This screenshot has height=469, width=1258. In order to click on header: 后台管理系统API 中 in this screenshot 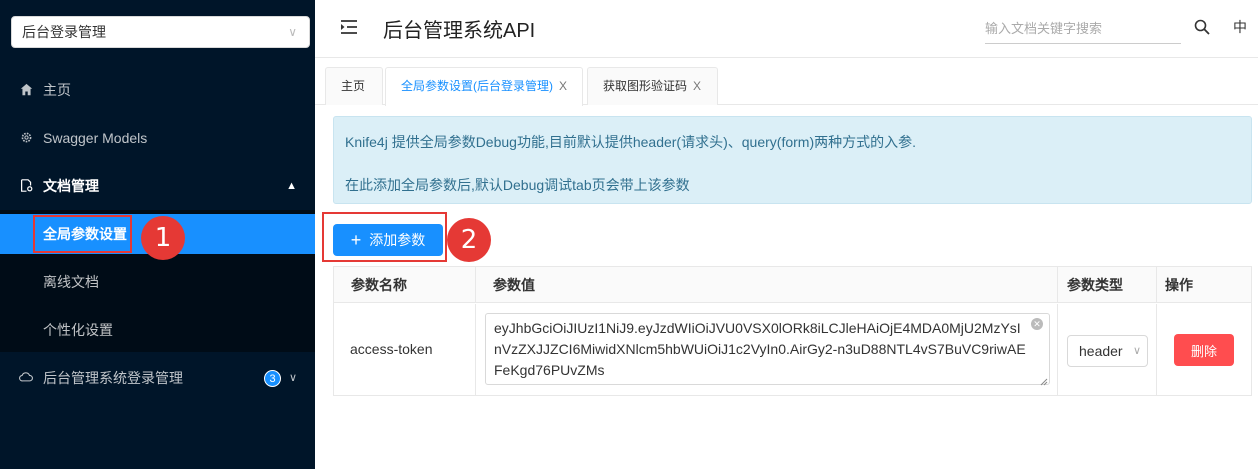, I will do `click(786, 29)`.